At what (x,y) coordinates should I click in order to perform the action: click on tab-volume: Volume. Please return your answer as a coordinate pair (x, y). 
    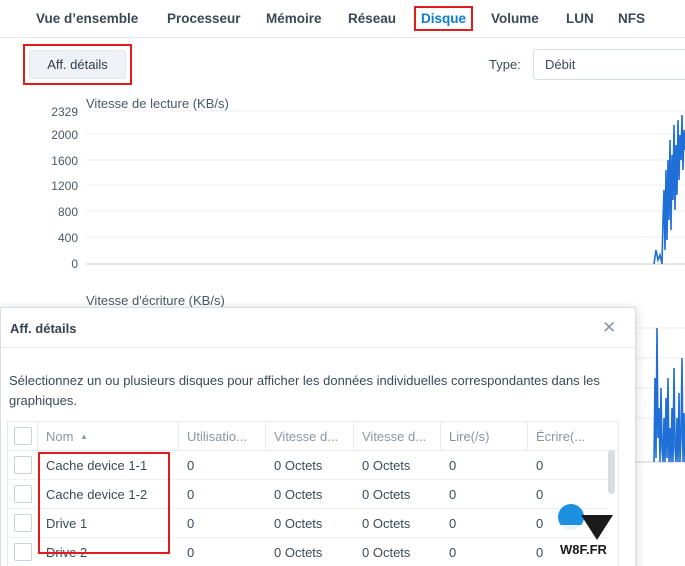
    Looking at the image, I should click on (515, 18).